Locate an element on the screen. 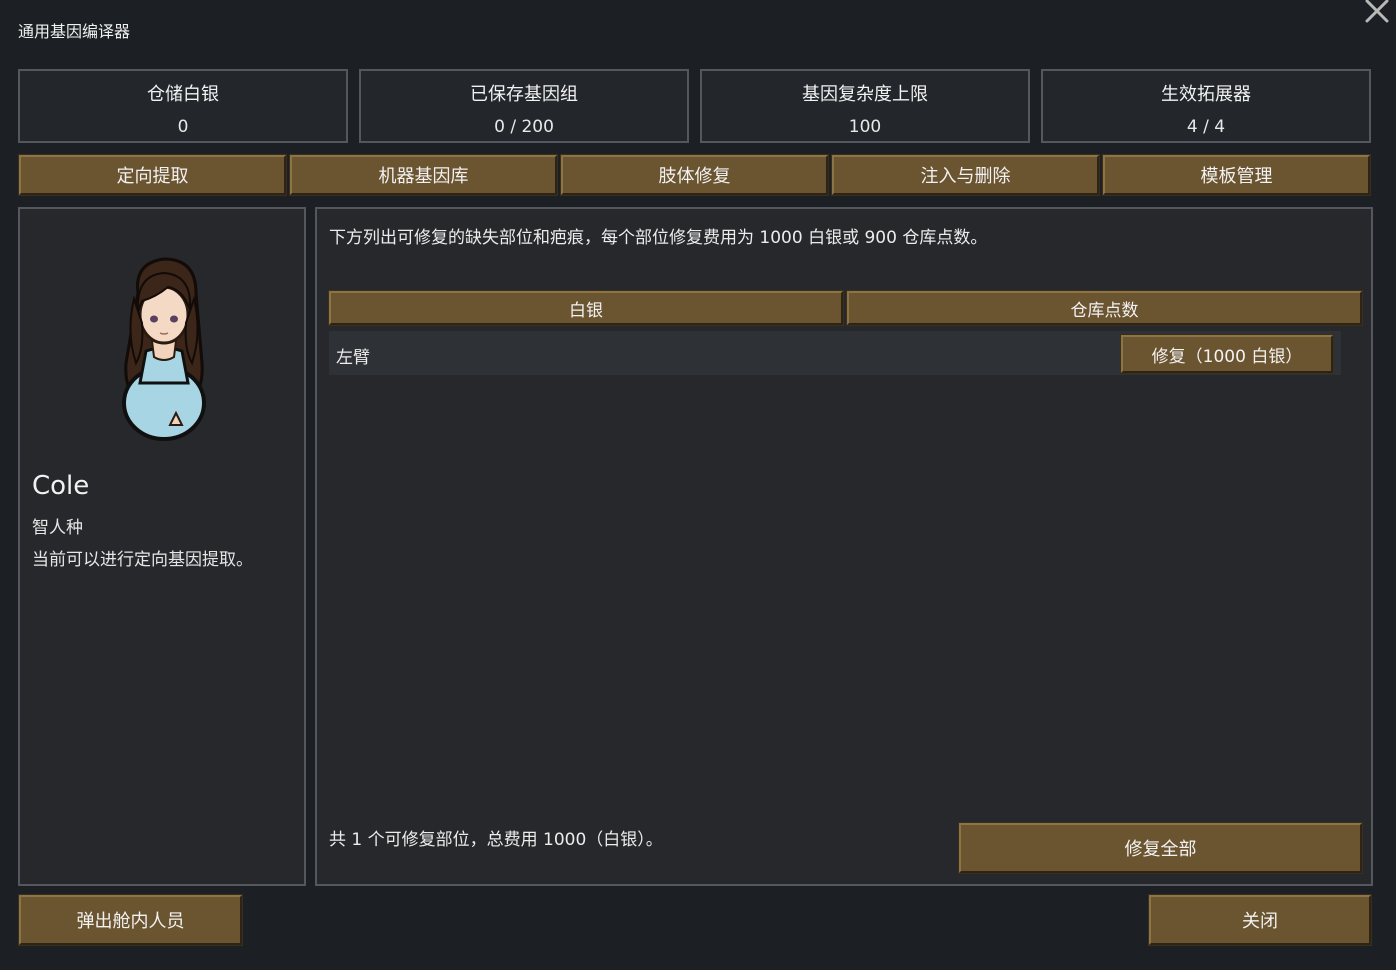  tab-limb-repair: 肢体修复 is located at coordinates (694, 175).